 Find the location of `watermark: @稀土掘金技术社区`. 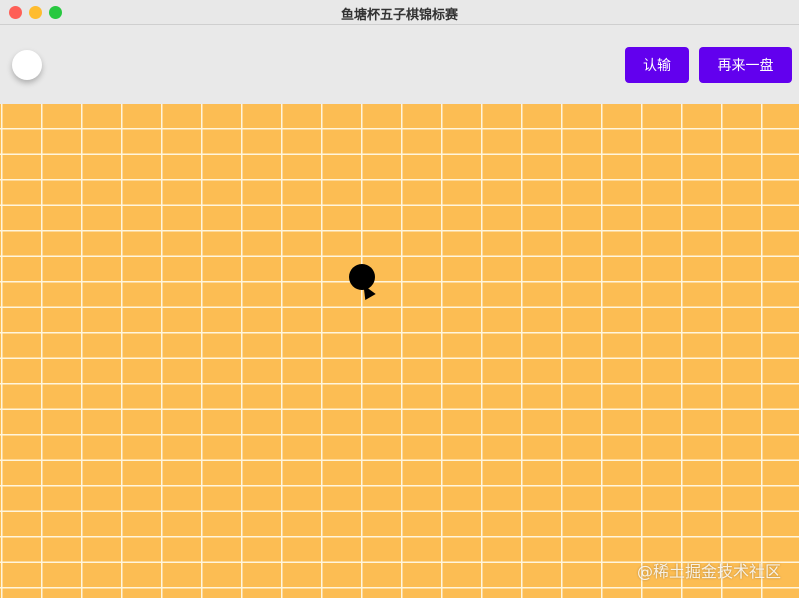

watermark: @稀土掘金技术社区 is located at coordinates (708, 571).